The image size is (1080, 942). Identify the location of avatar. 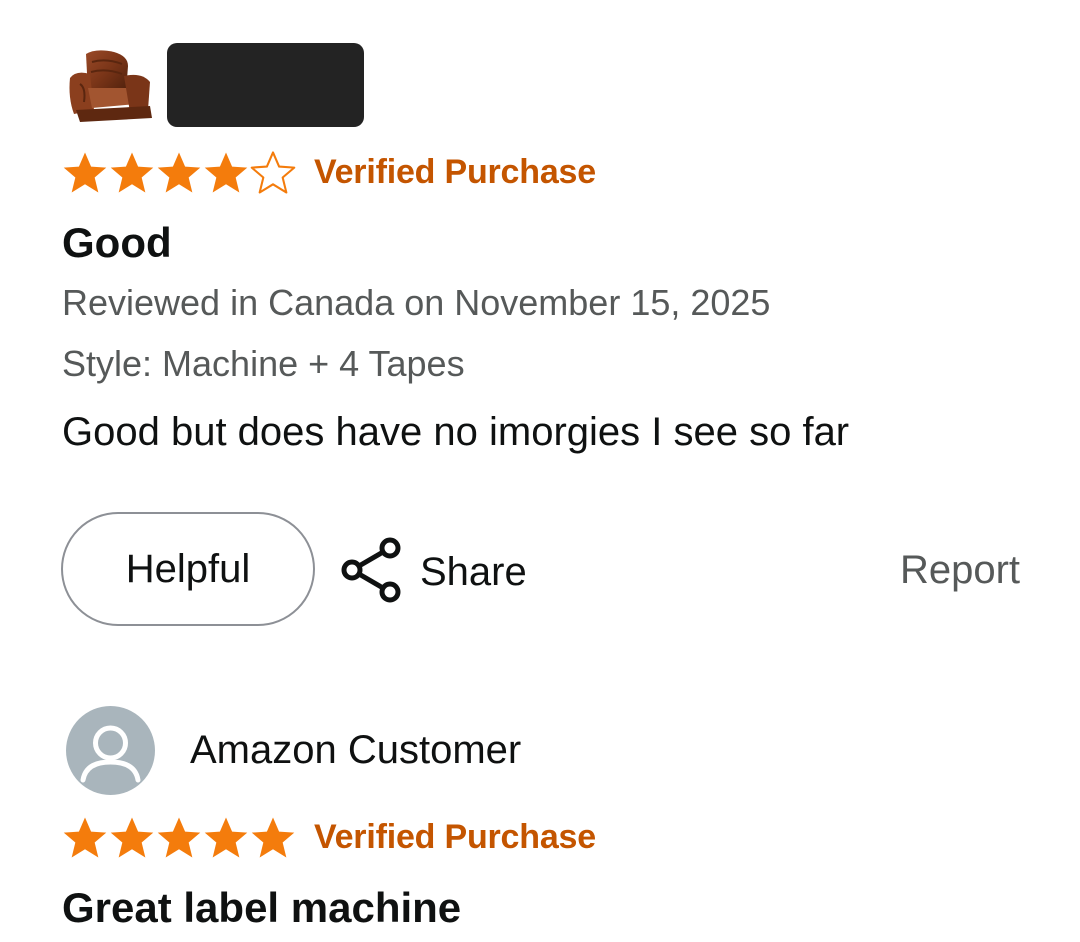
(110, 750).